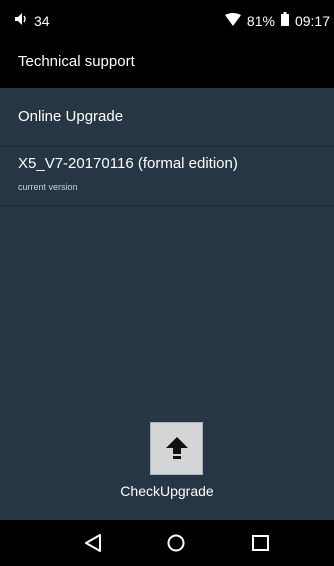 This screenshot has height=566, width=334. Describe the element at coordinates (32, 20) in the screenshot. I see `status-left: 34` at that location.